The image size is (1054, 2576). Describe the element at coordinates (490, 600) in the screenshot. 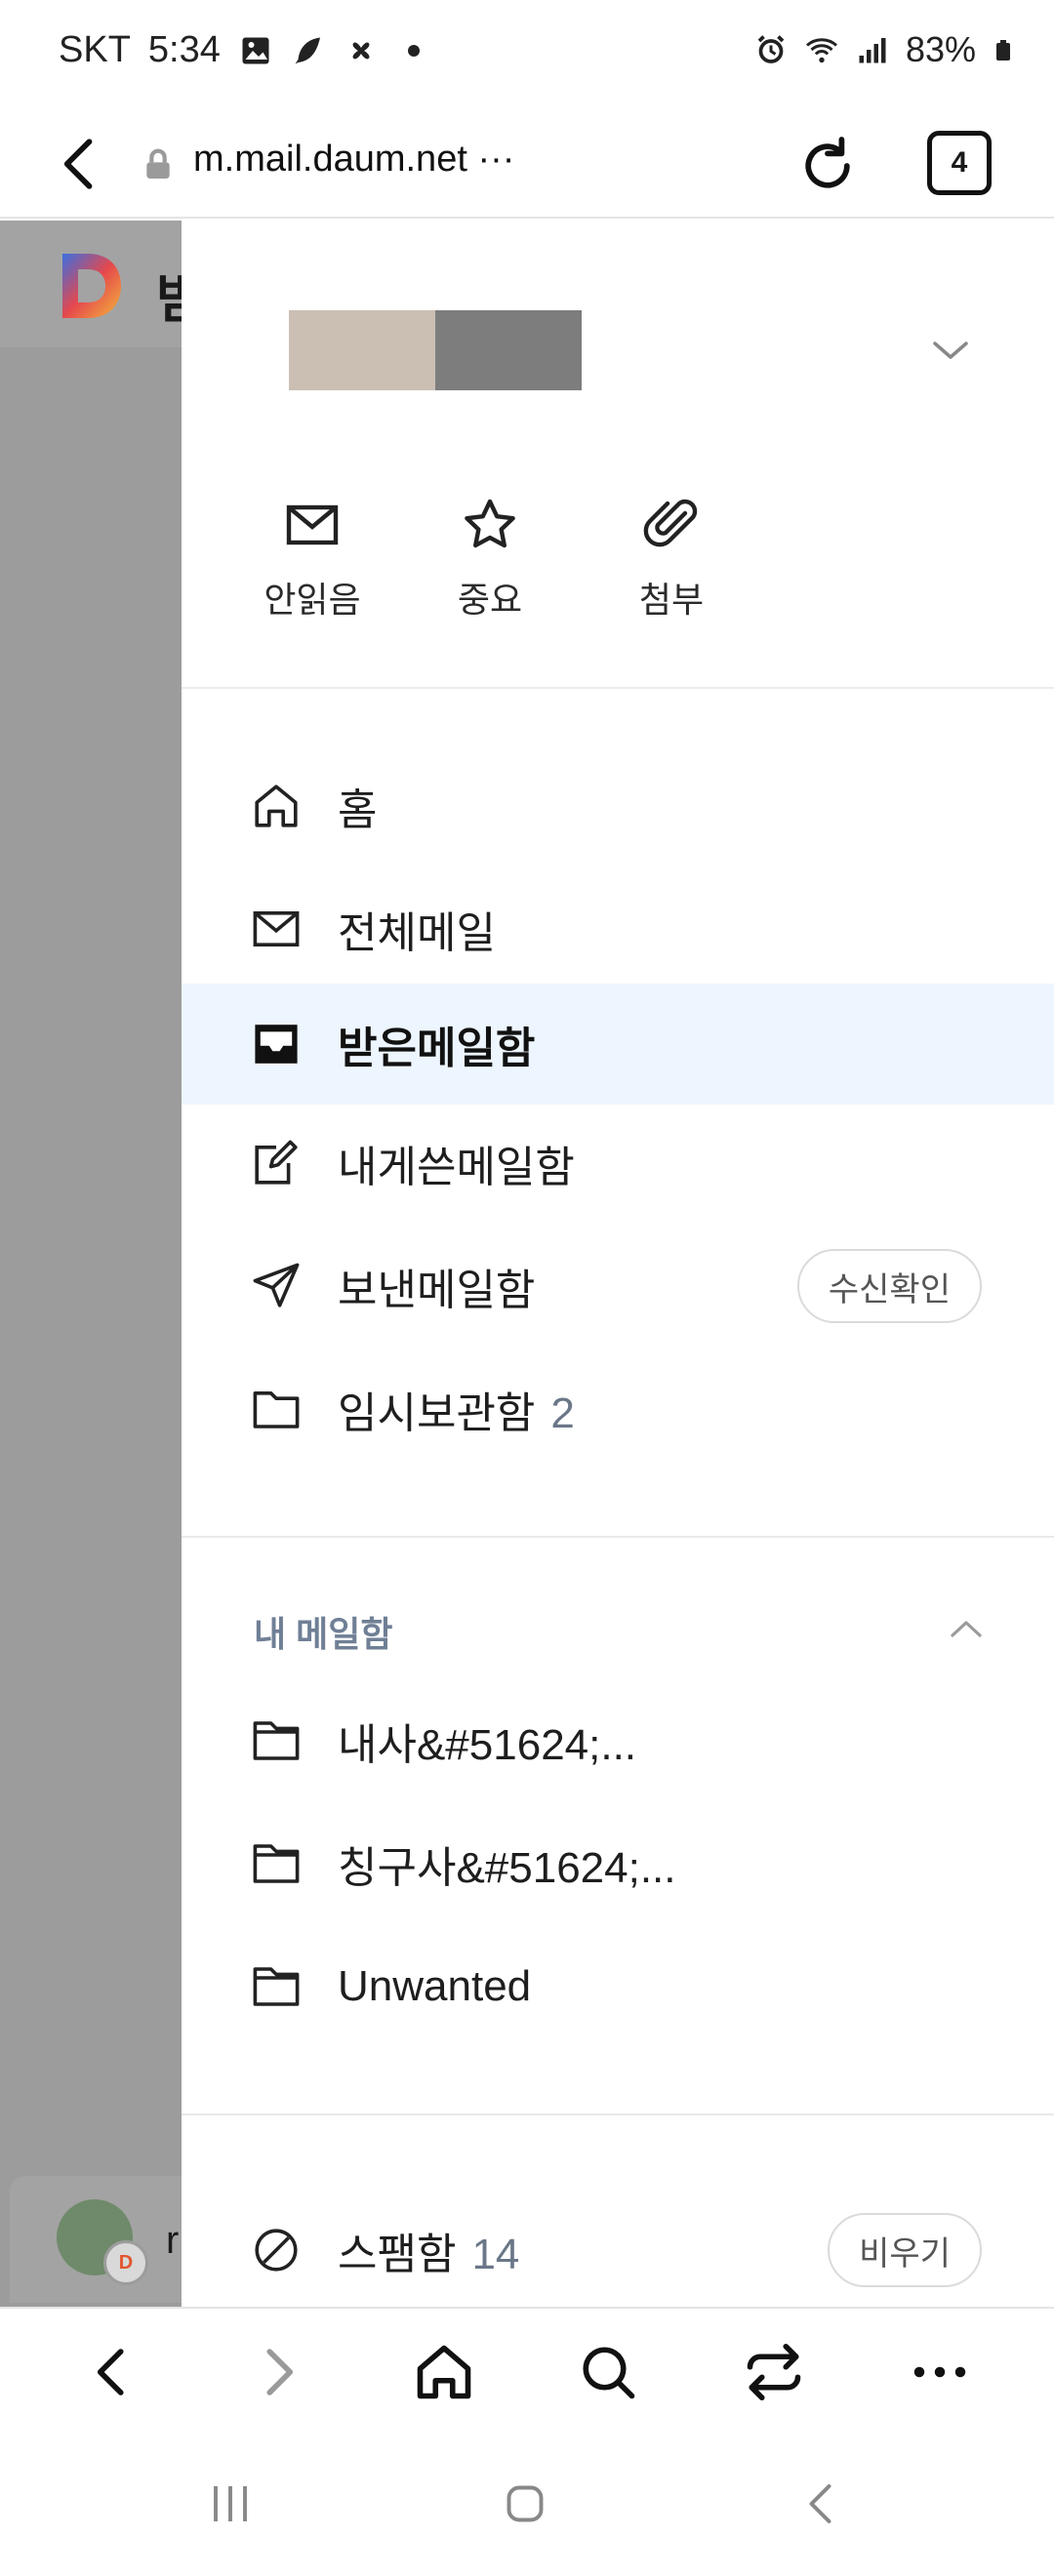

I see `quick-important-label: 중요` at that location.